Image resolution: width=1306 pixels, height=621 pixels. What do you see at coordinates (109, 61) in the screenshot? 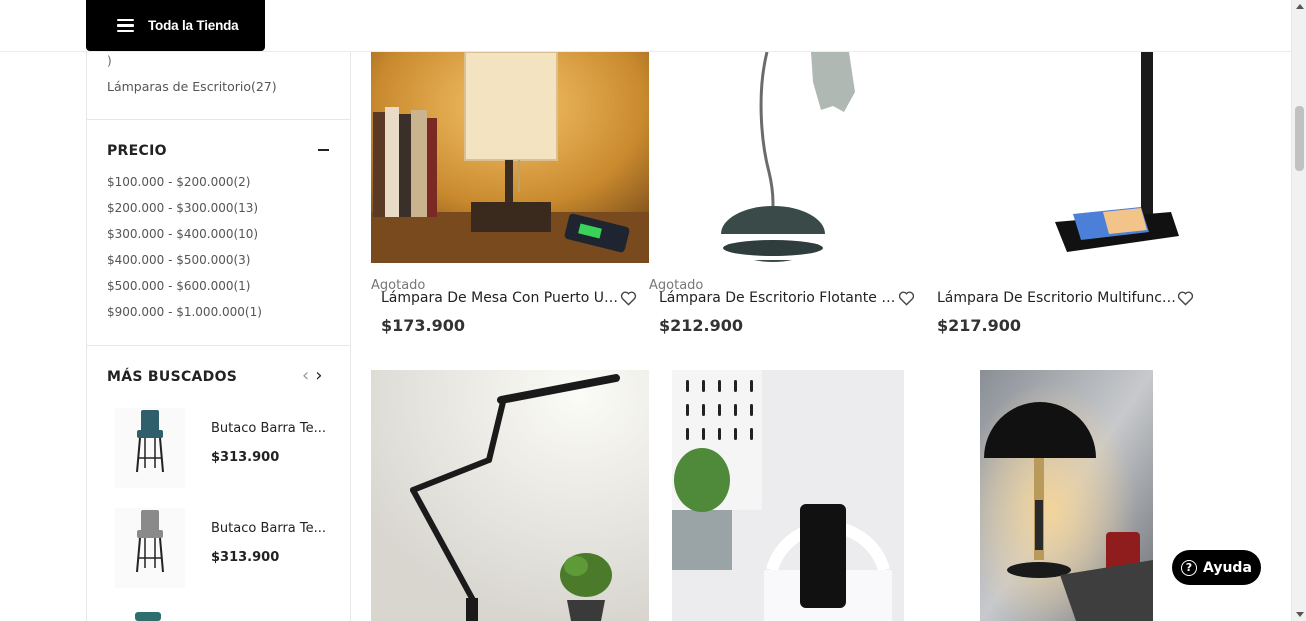
I see `category-tail-text: )` at bounding box center [109, 61].